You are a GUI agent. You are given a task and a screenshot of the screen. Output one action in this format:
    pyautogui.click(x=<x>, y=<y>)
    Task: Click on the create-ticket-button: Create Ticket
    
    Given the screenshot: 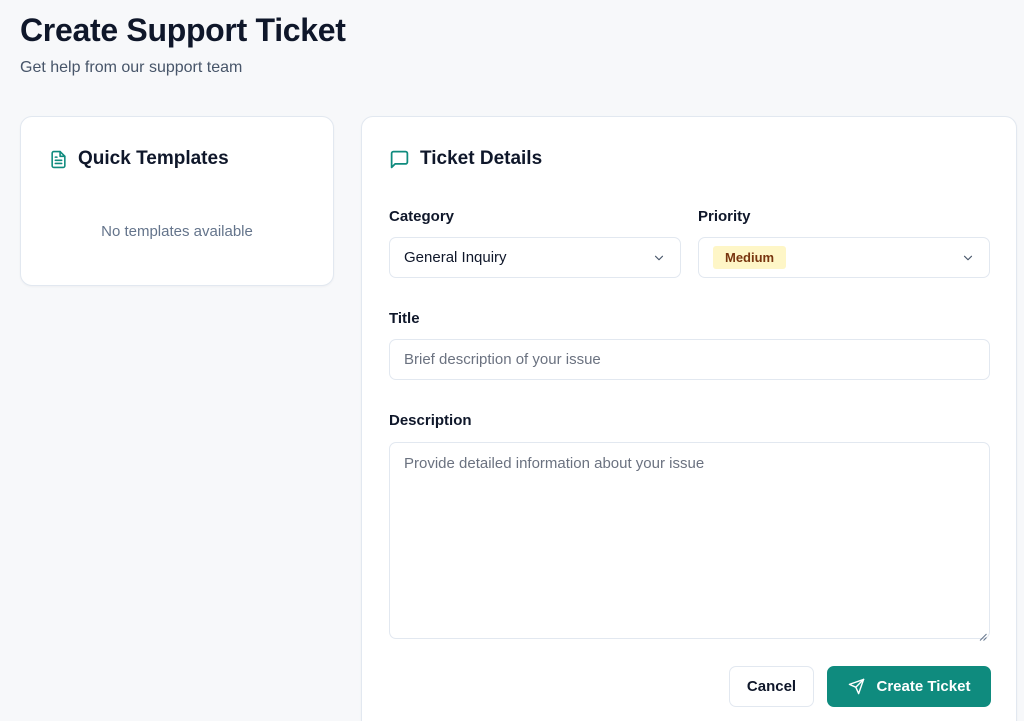 What is the action you would take?
    pyautogui.click(x=909, y=686)
    